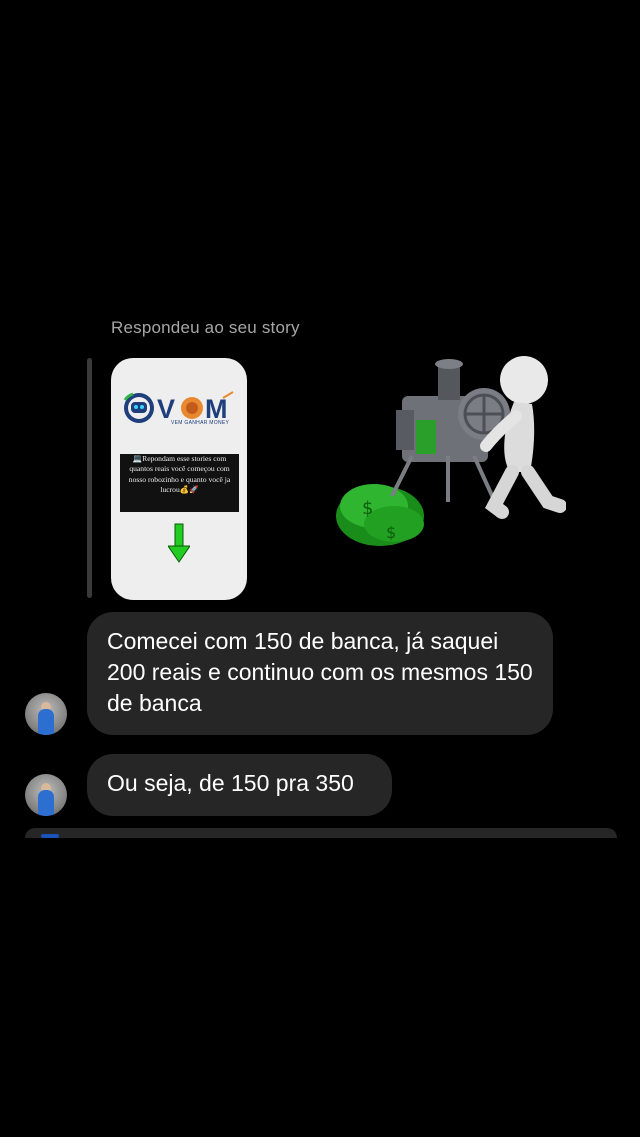 Image resolution: width=640 pixels, height=1137 pixels. What do you see at coordinates (450, 455) in the screenshot?
I see `money-machine-sticker: $ $` at bounding box center [450, 455].